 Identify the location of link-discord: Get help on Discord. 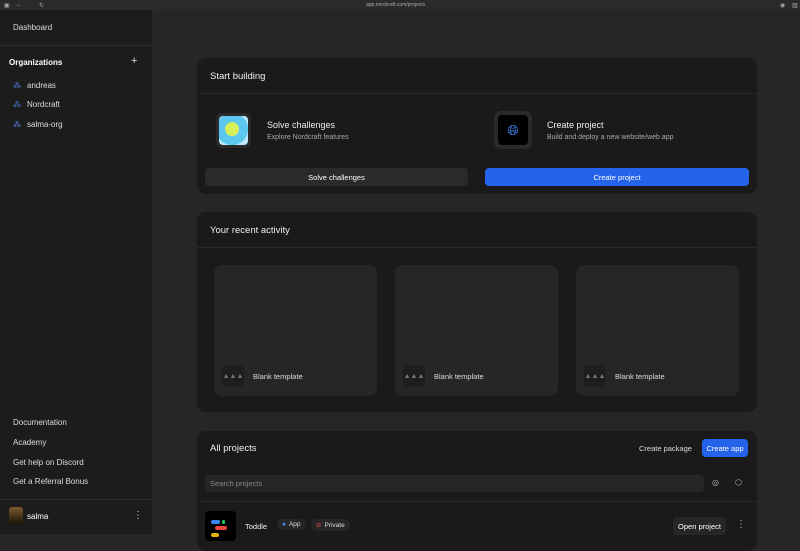
(48, 462).